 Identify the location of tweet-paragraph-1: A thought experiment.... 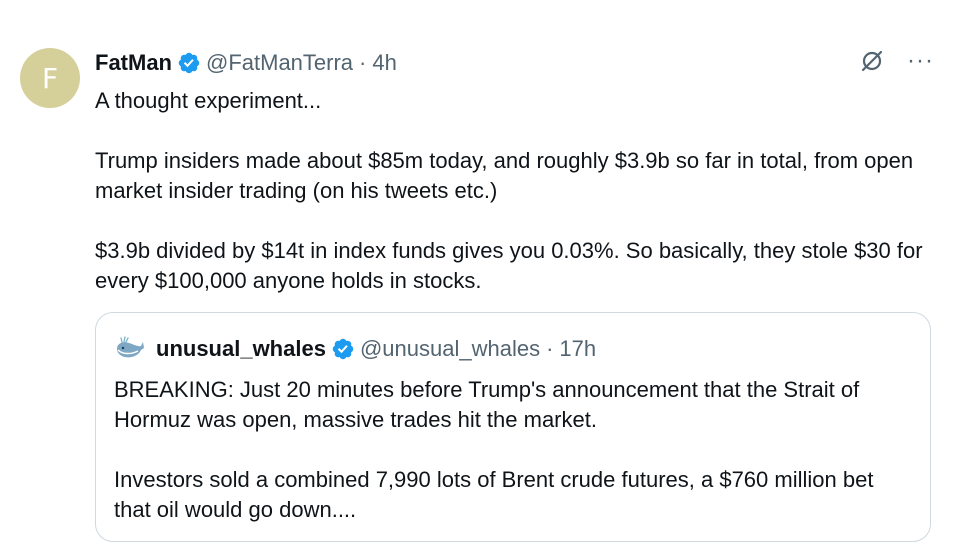
(208, 100).